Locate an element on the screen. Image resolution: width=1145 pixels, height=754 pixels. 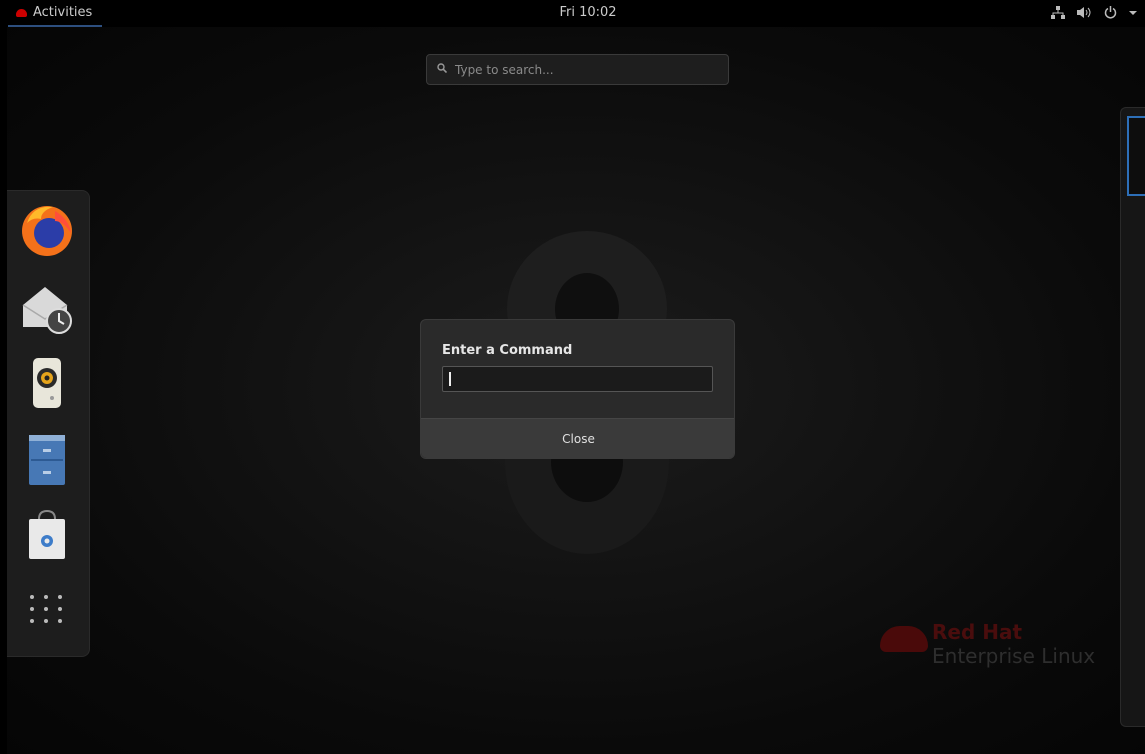
app-grid-icon is located at coordinates (50, 615).